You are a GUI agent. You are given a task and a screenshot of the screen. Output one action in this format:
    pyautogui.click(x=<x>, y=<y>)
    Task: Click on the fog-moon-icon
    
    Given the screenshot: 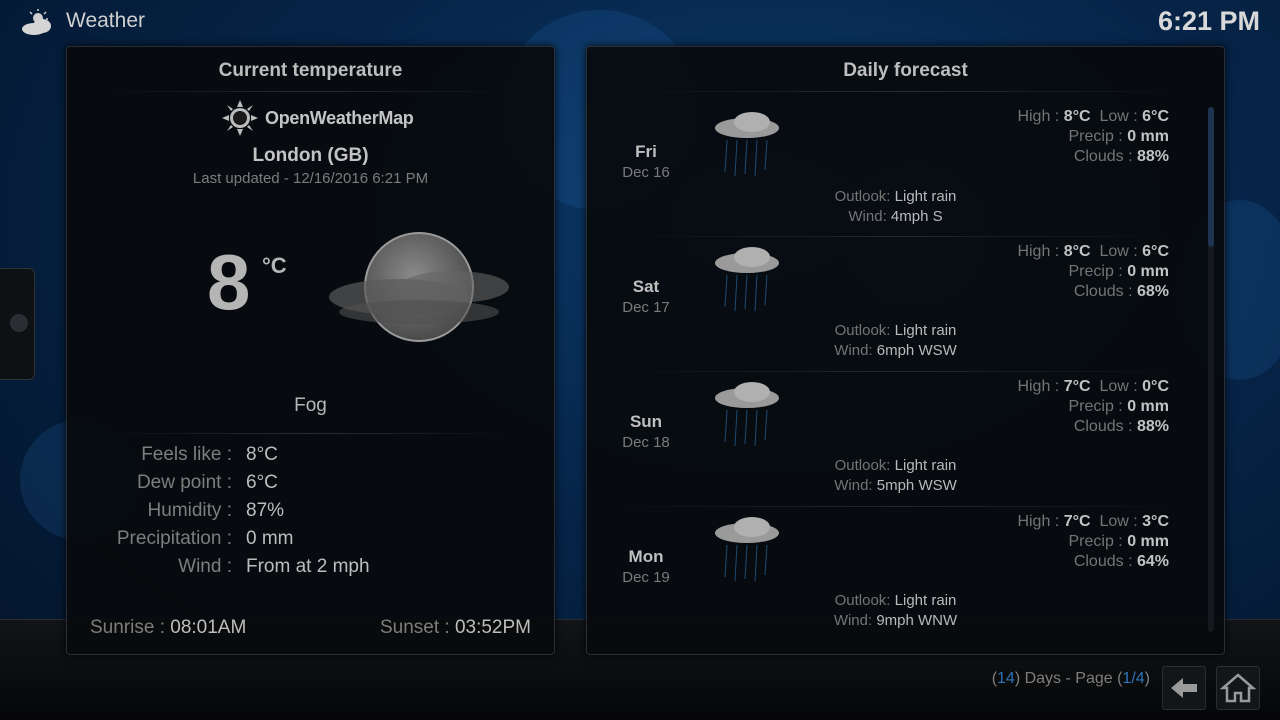 What is the action you would take?
    pyautogui.click(x=419, y=287)
    